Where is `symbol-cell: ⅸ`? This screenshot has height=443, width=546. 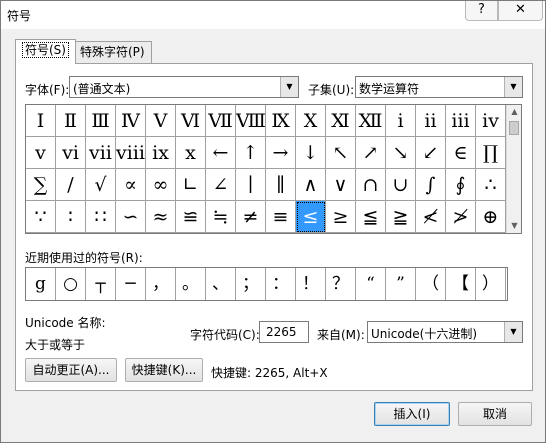
symbol-cell: ⅸ is located at coordinates (161, 153).